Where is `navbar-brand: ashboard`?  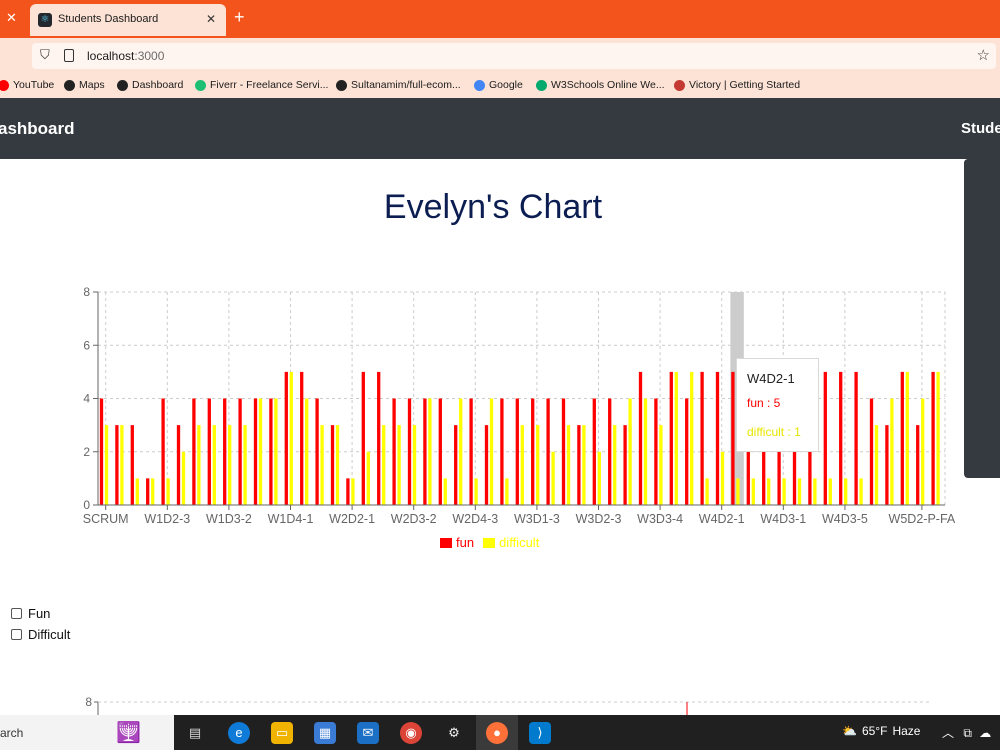 navbar-brand: ashboard is located at coordinates (37, 129).